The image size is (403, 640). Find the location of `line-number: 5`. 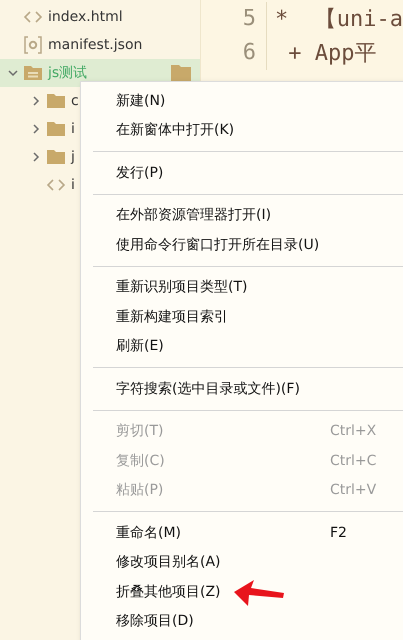

line-number: 5 is located at coordinates (234, 19).